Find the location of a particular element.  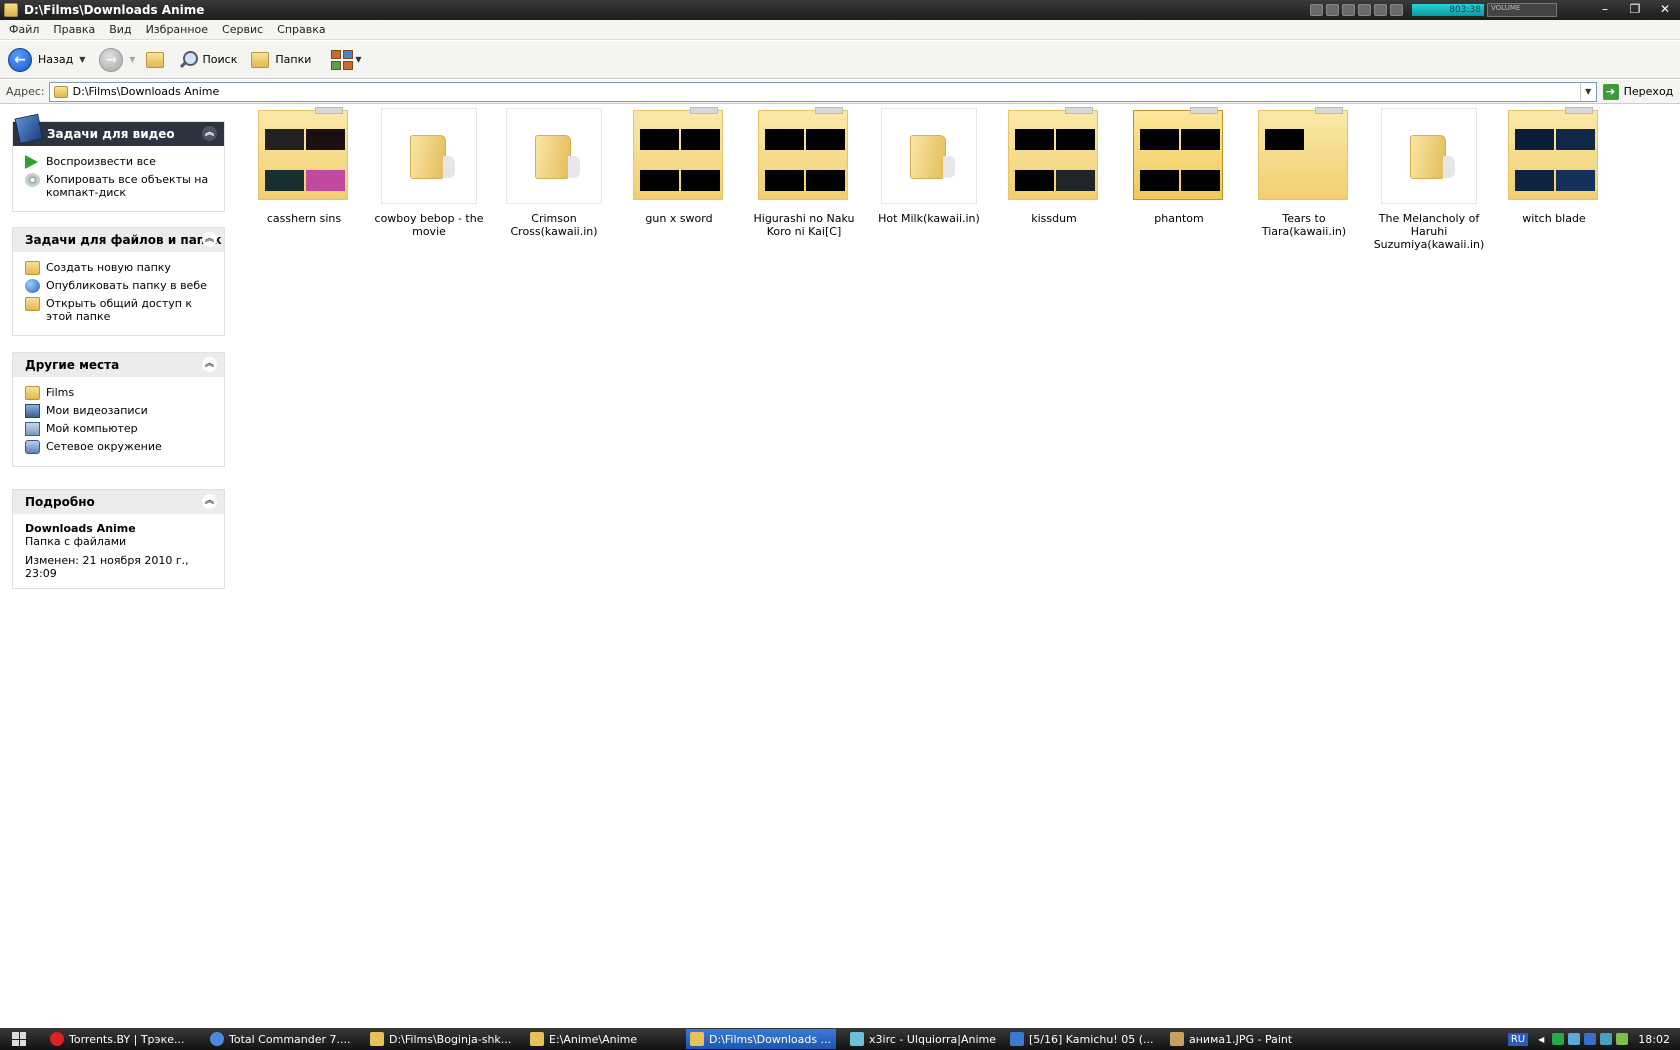

folder-item: cowboy bebop - the movie is located at coordinates (429, 173).